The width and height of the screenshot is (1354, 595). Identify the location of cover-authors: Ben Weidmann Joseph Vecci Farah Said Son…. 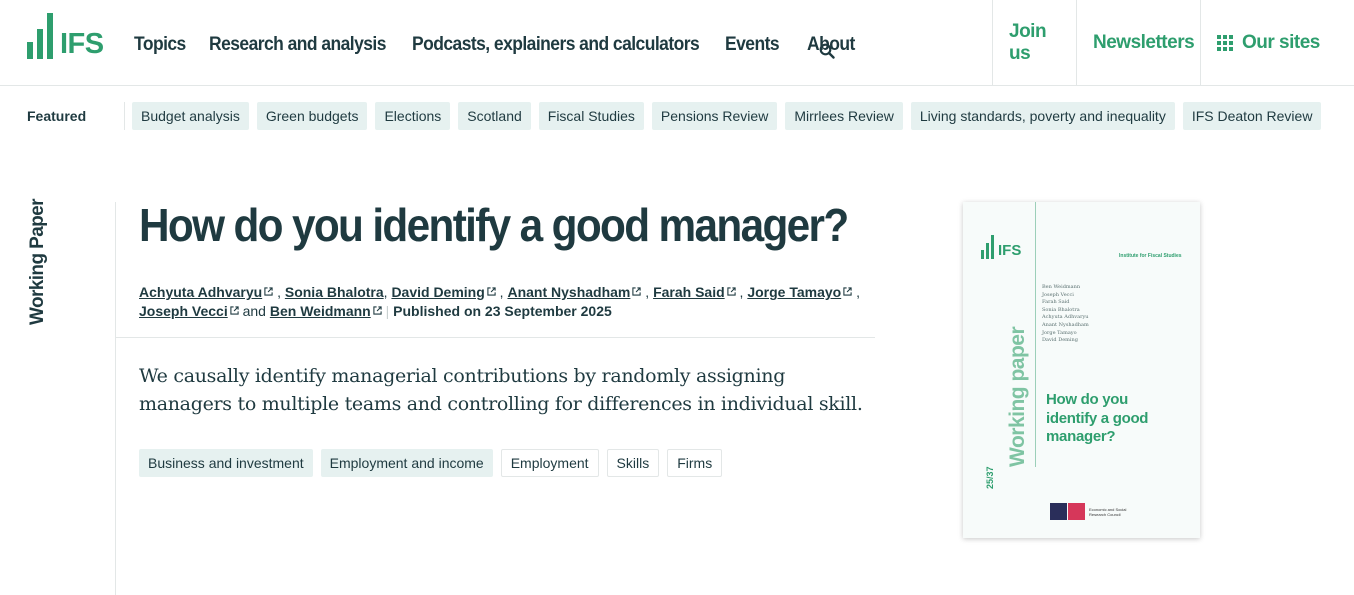
(1065, 314).